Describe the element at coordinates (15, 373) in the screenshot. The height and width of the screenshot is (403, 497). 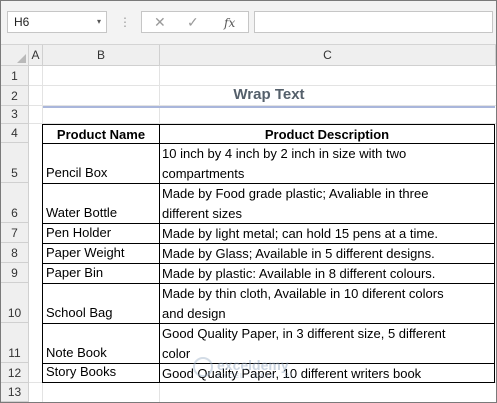
I see `row-header-12: 12` at that location.